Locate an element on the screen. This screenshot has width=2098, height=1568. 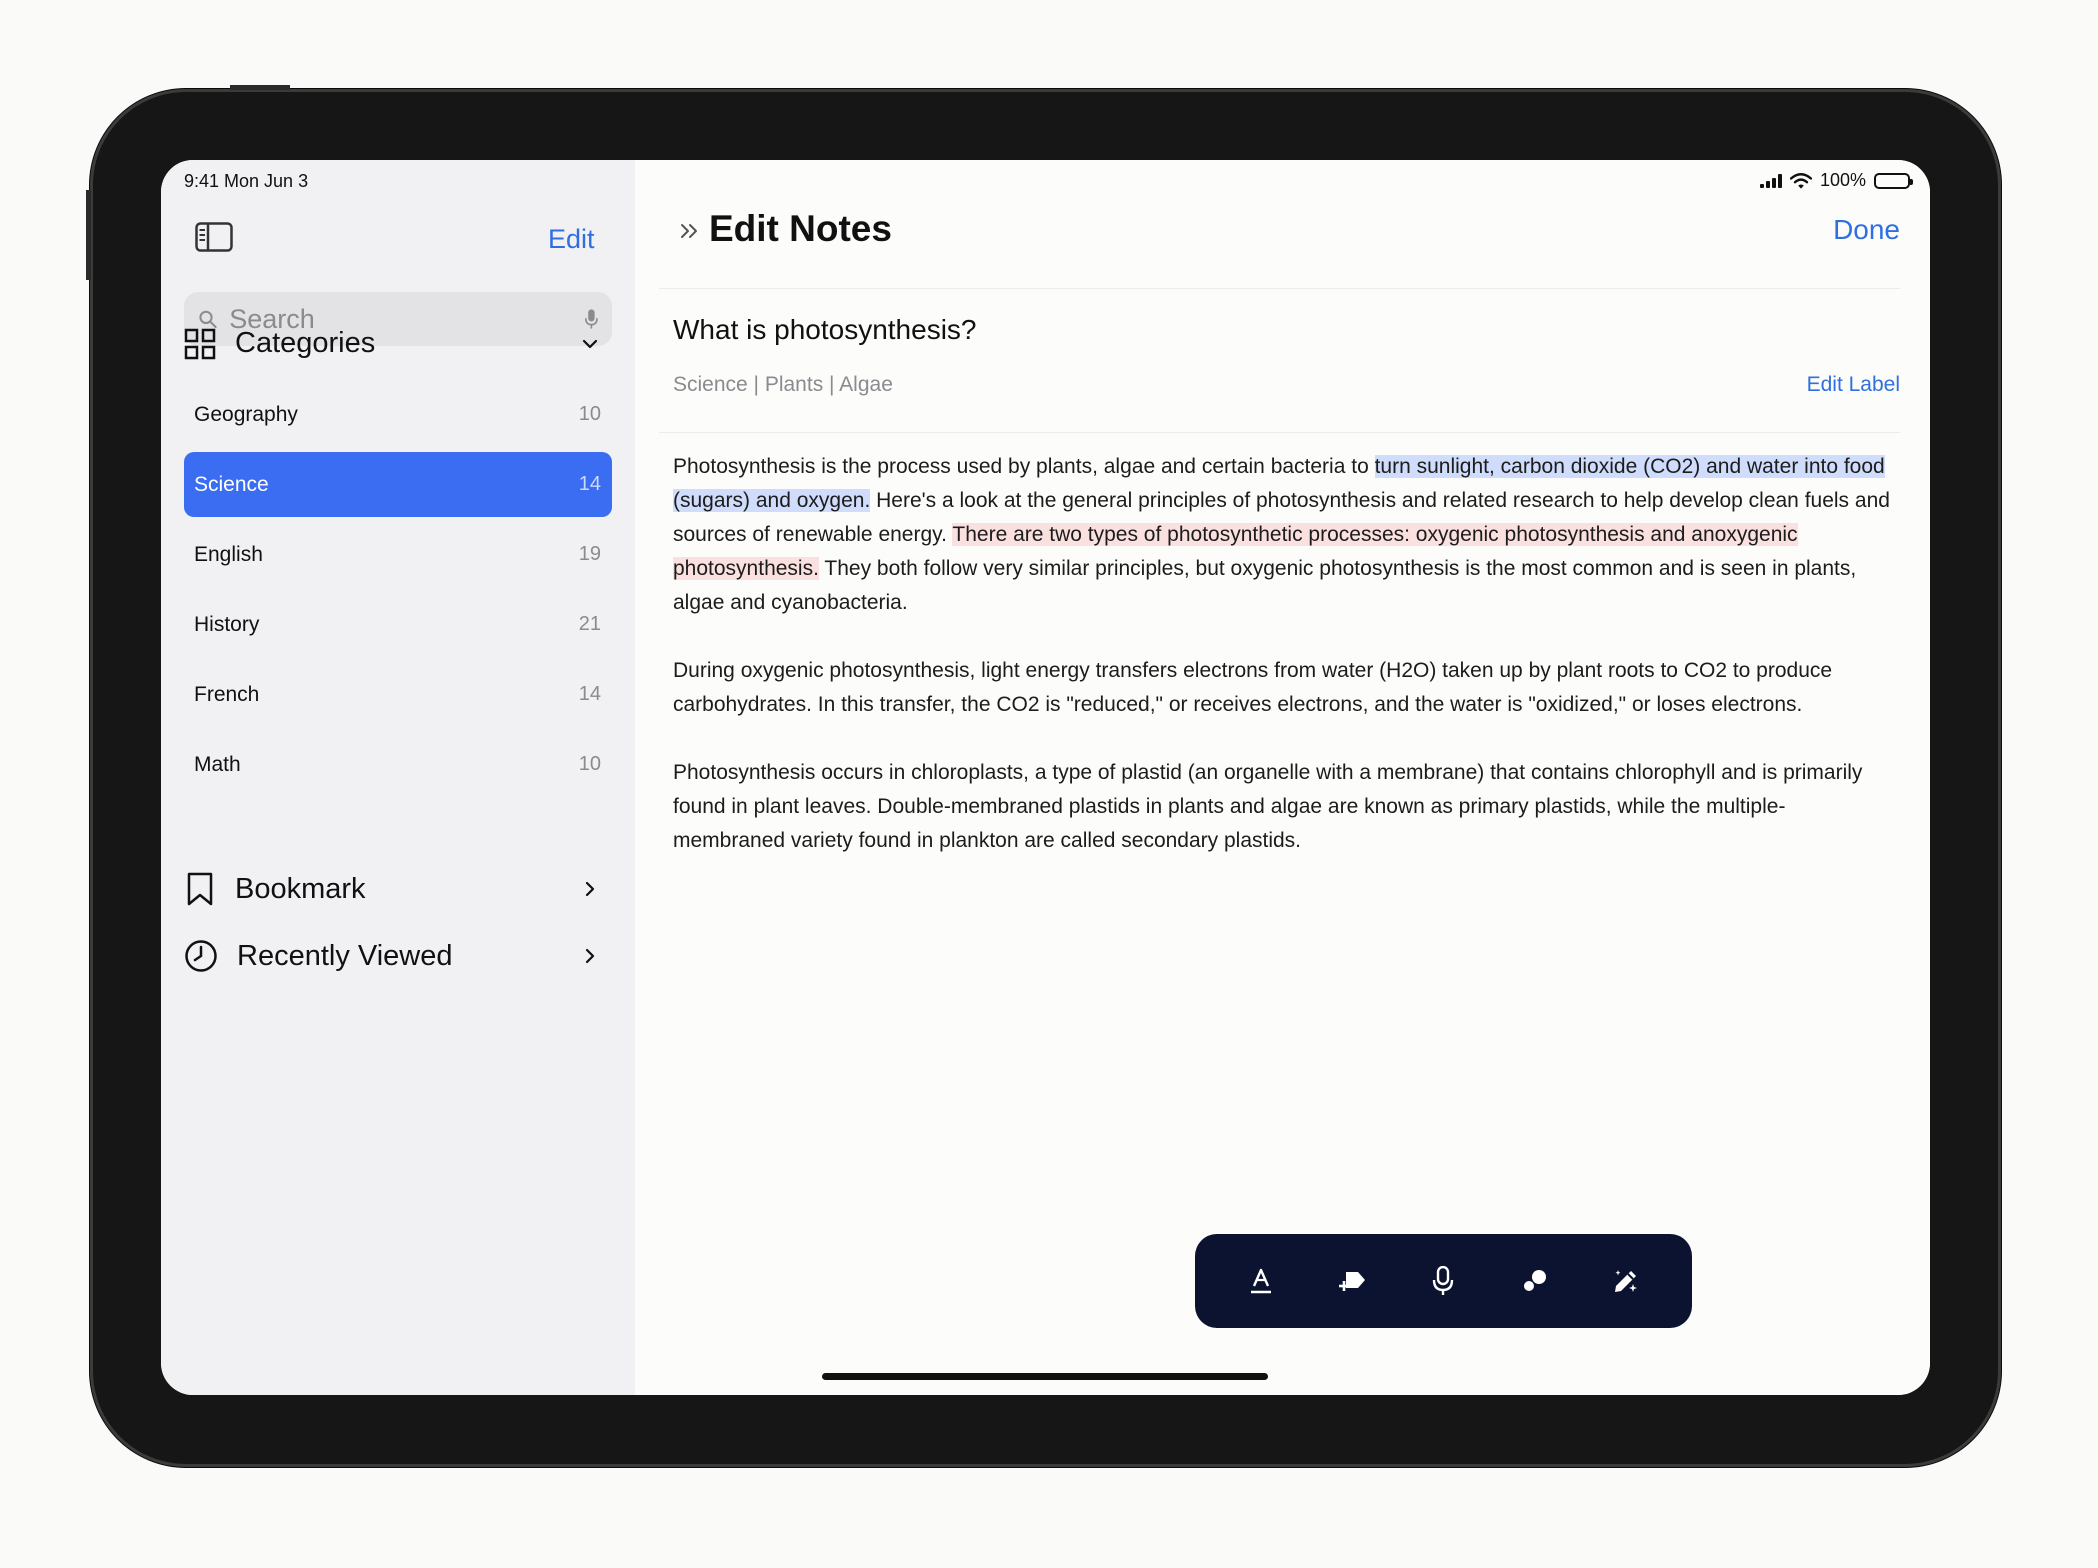
category-name: French is located at coordinates (227, 694).